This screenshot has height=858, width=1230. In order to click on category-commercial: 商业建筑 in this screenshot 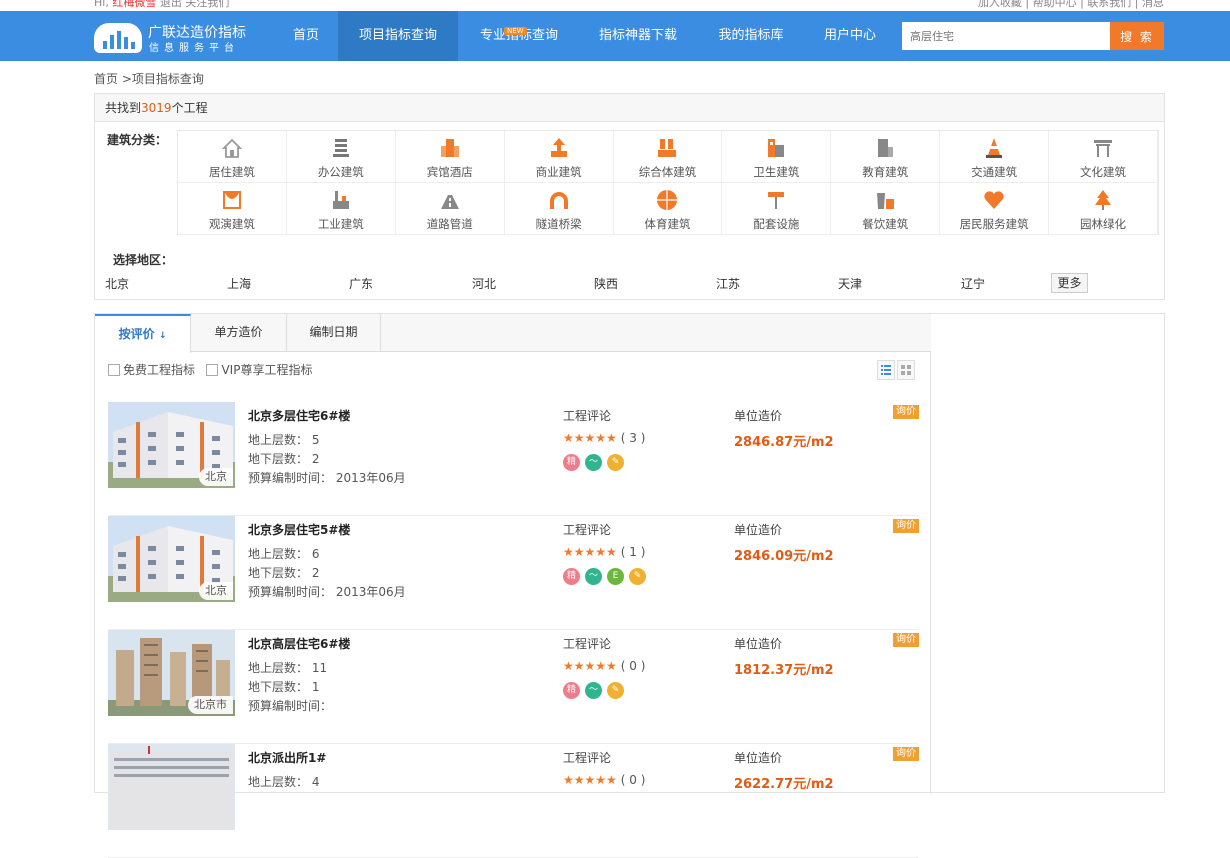, I will do `click(559, 157)`.